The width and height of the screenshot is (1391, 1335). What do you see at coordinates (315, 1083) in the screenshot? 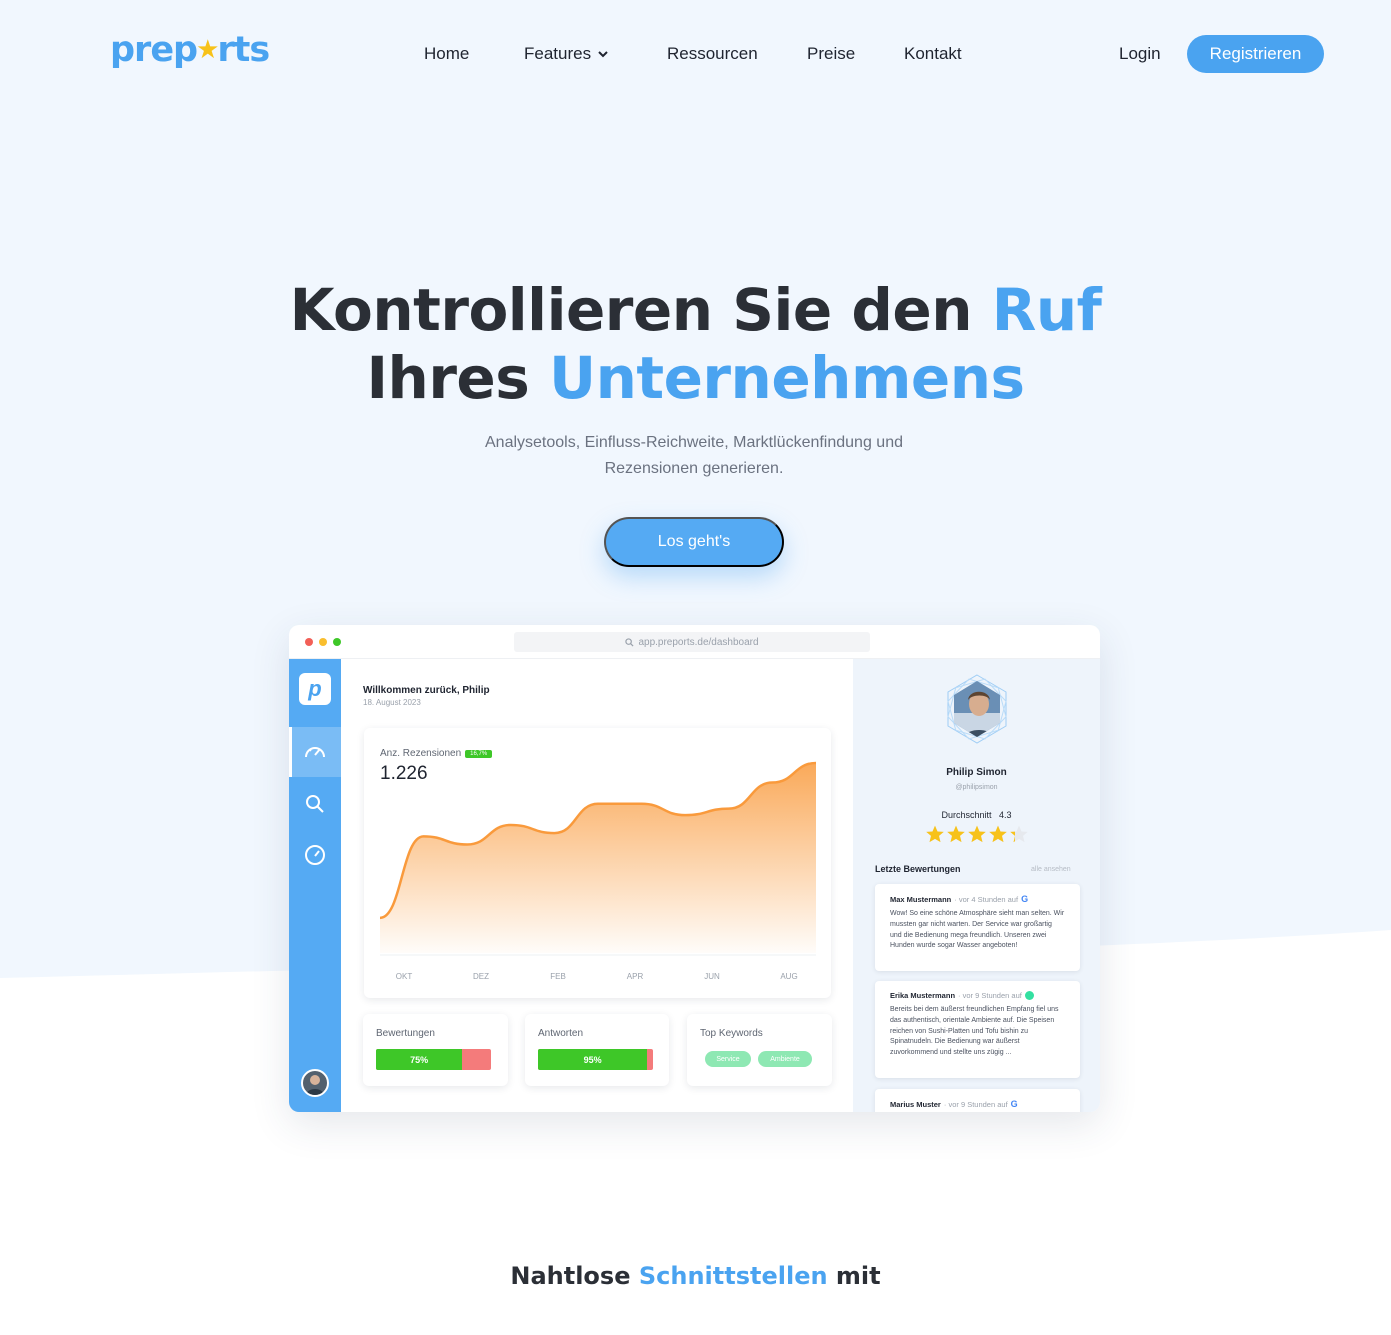
I see `user-avatar` at bounding box center [315, 1083].